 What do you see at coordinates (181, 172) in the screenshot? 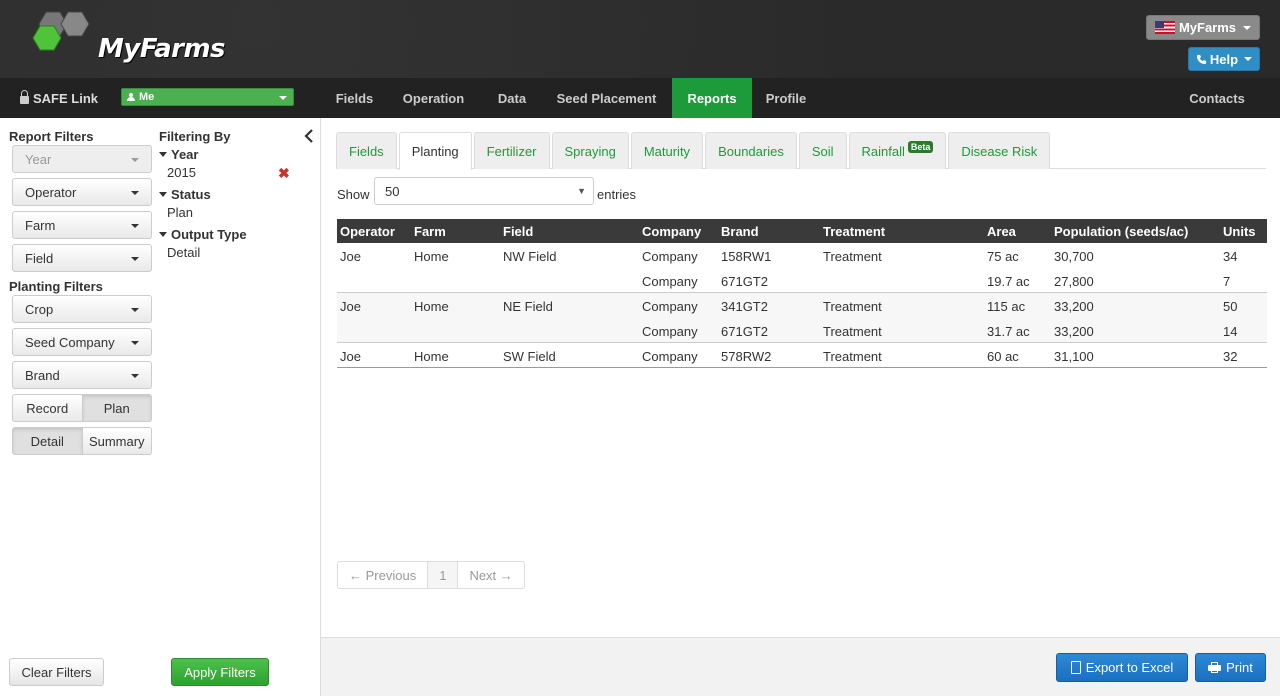
I see `filtering-by-year-value: 2015` at bounding box center [181, 172].